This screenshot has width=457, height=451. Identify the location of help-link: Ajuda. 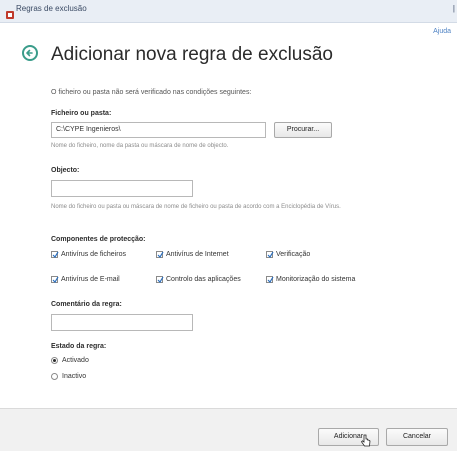
(442, 31).